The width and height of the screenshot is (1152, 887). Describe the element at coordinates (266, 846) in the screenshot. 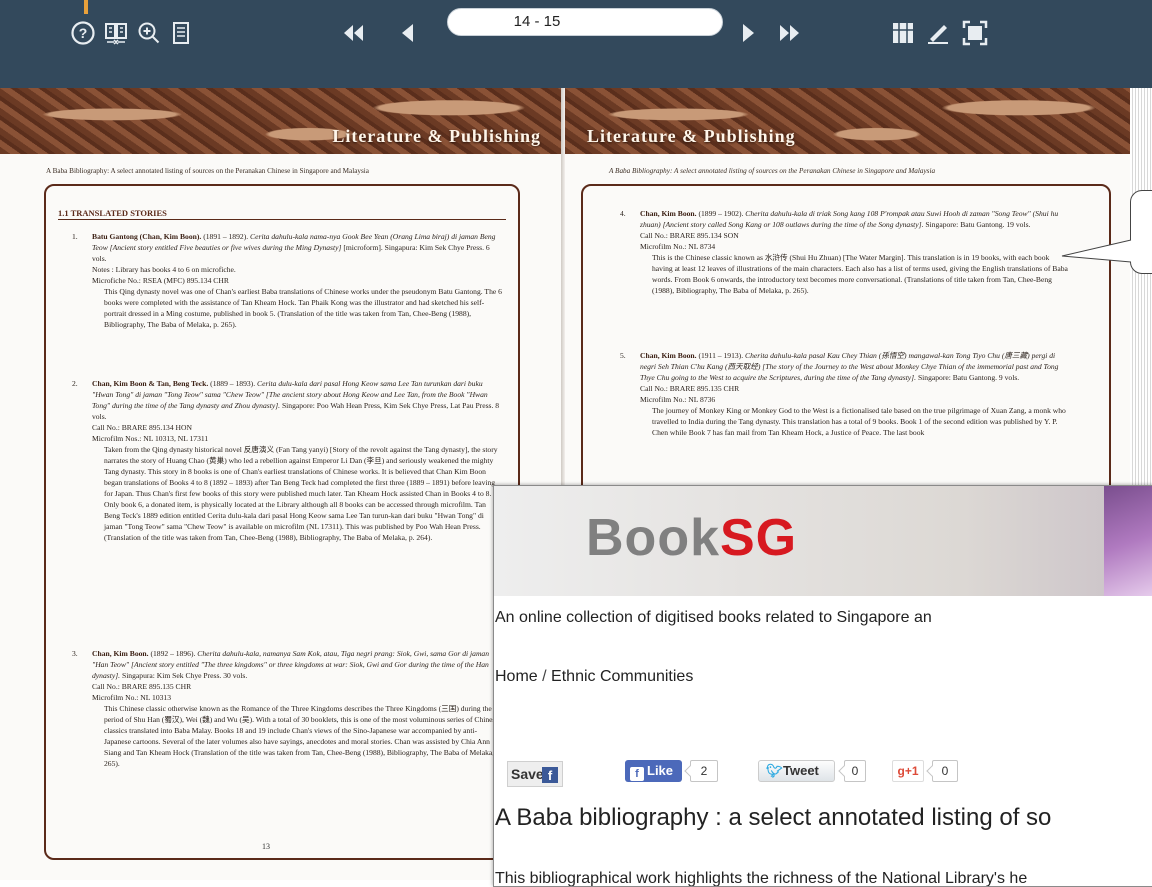

I see `page-number: 13` at that location.